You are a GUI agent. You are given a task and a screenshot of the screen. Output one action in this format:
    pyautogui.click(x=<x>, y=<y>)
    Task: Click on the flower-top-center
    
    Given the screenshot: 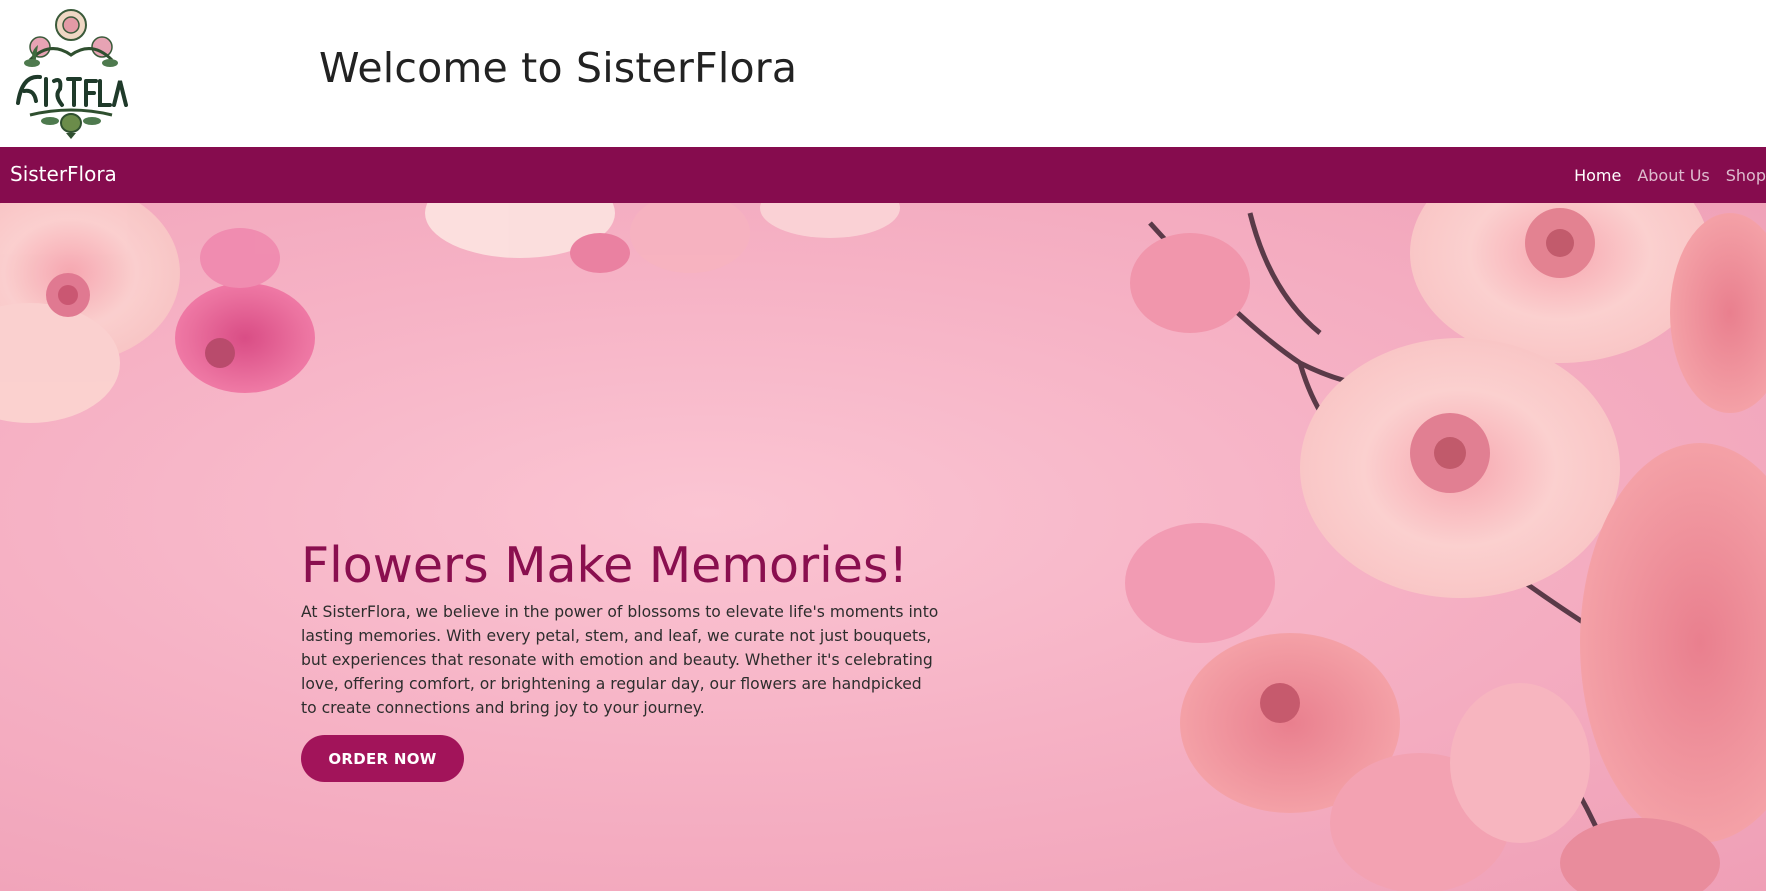 What is the action you would take?
    pyautogui.click(x=662, y=238)
    